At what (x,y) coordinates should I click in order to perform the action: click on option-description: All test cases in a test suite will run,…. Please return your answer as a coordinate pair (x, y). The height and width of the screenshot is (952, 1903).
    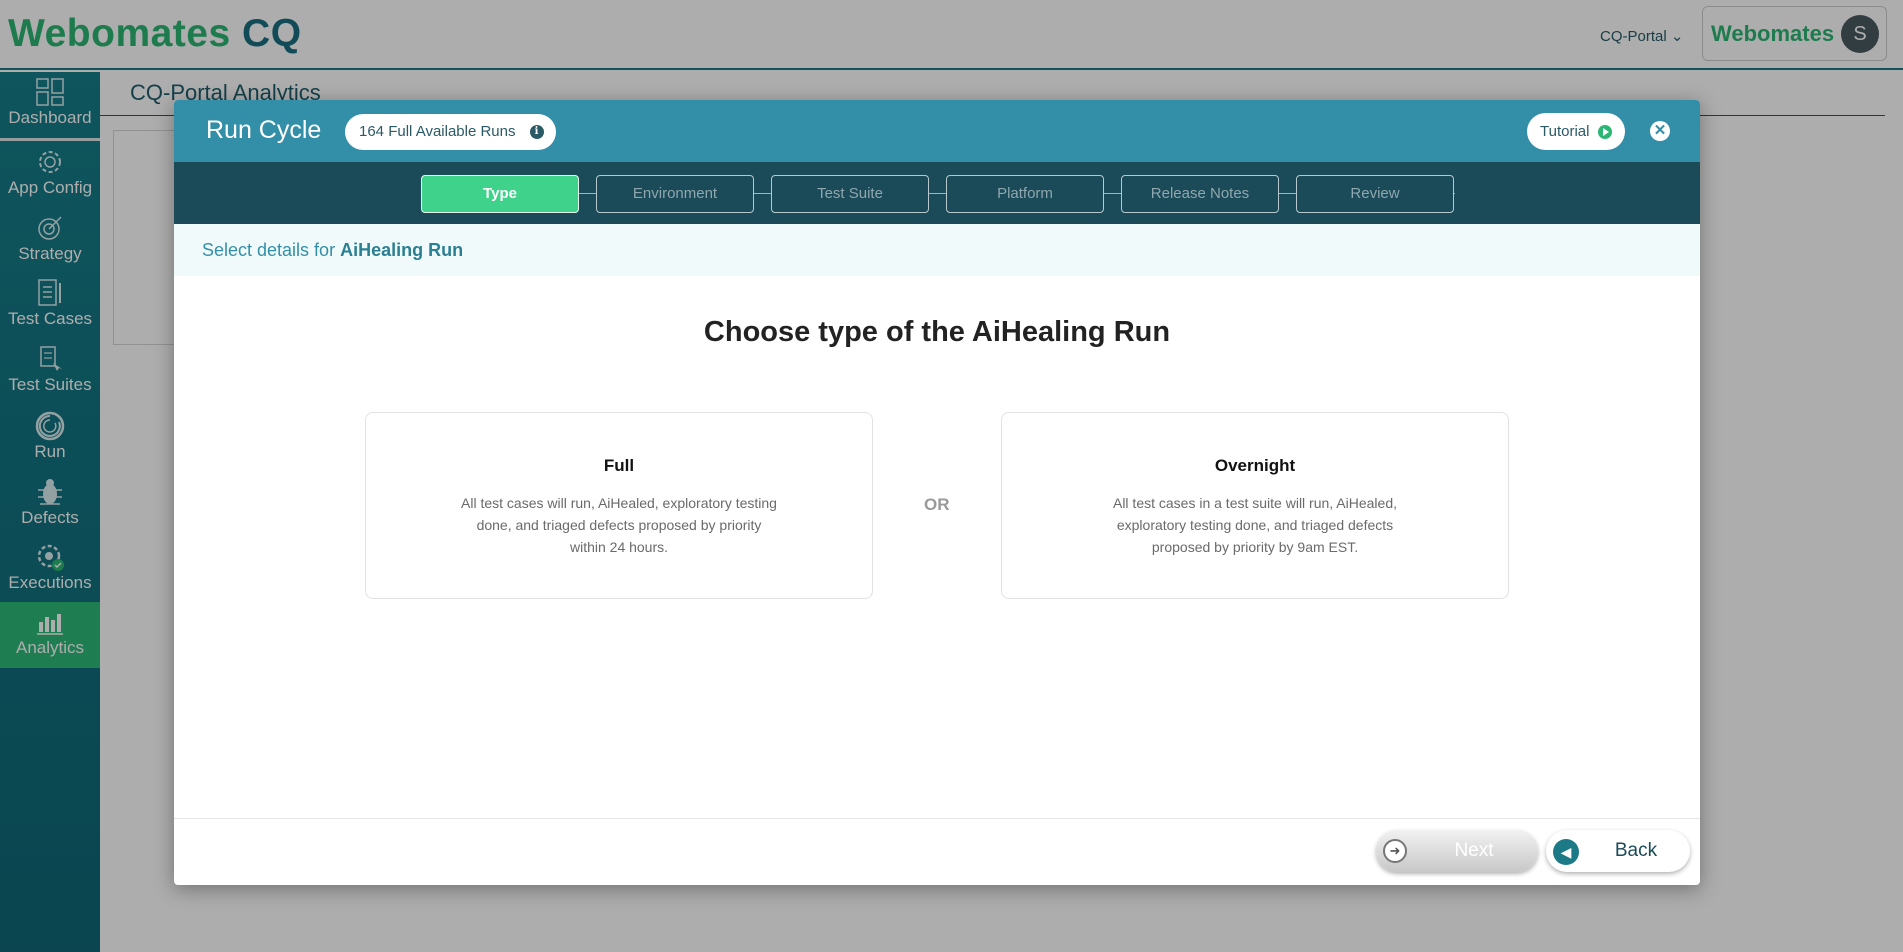
    Looking at the image, I should click on (1255, 525).